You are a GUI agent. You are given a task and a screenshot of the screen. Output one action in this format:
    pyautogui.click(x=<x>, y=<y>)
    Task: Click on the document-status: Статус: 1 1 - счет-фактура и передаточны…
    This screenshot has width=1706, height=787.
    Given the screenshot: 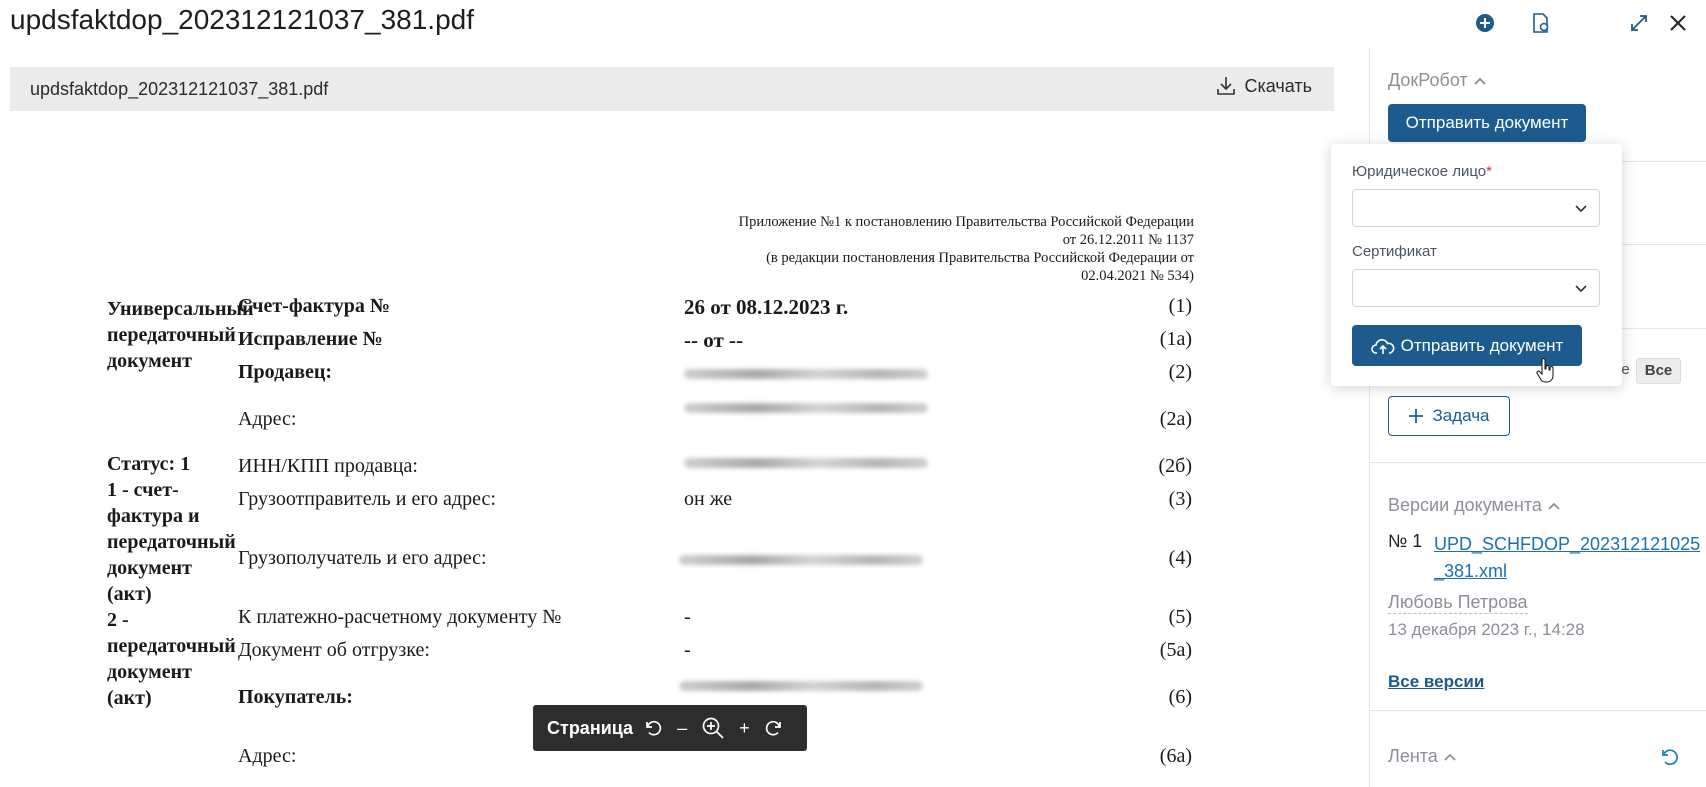 What is the action you would take?
    pyautogui.click(x=171, y=581)
    